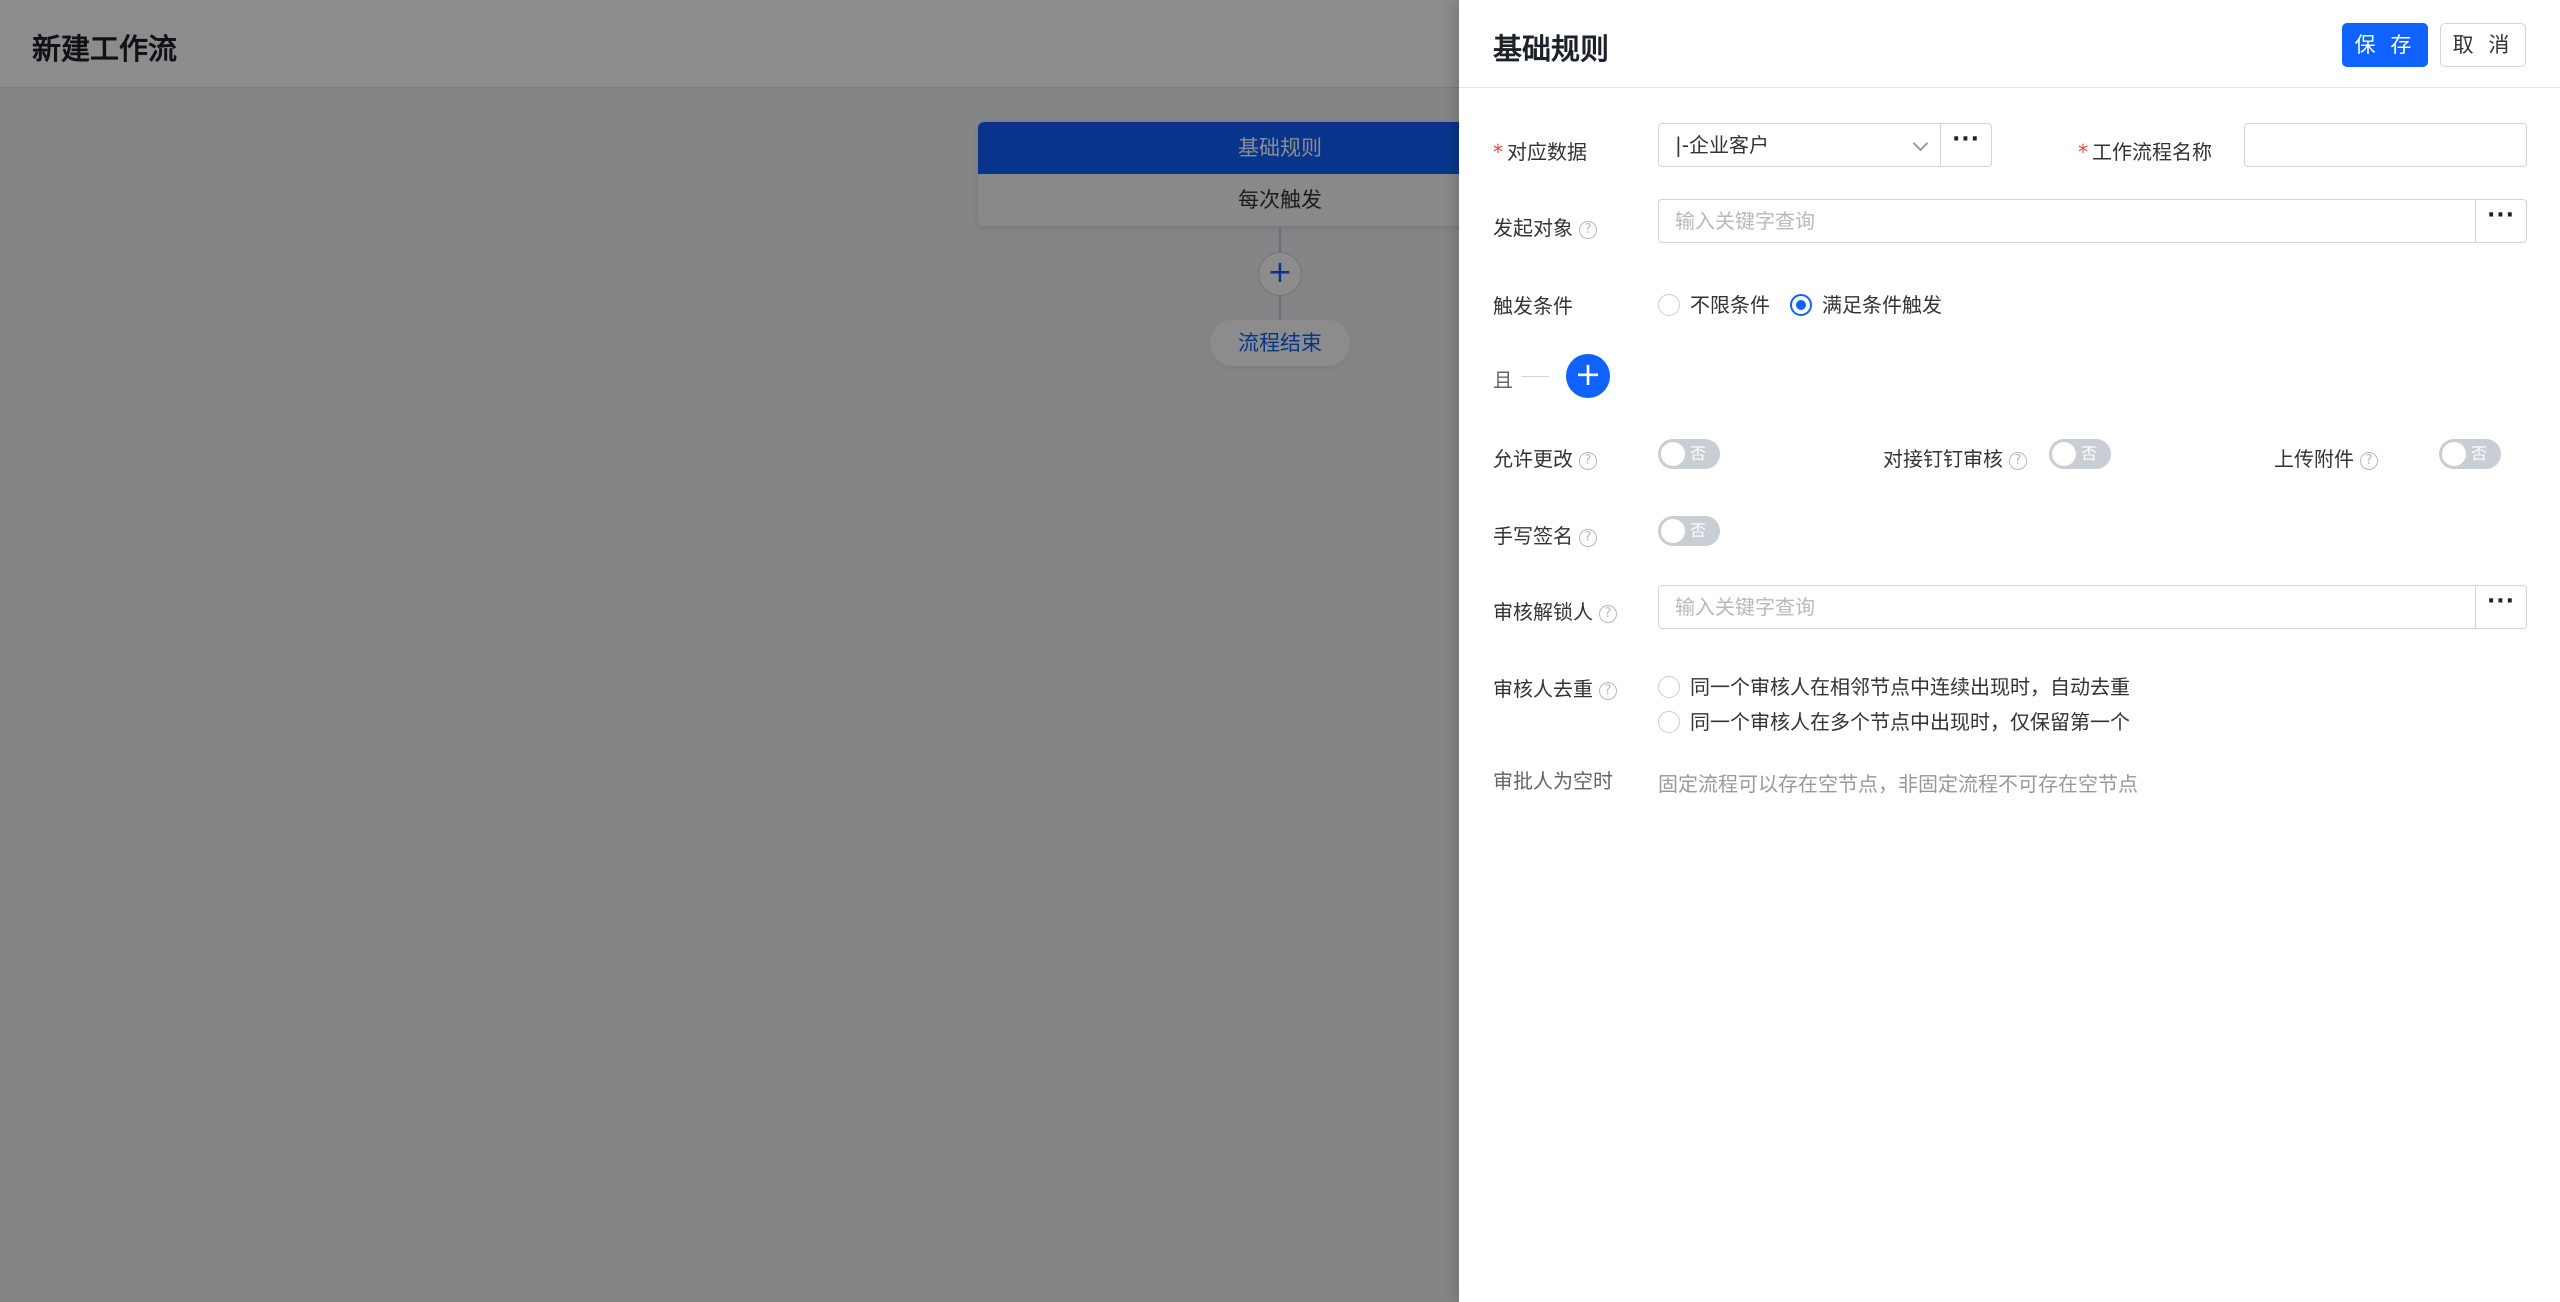 This screenshot has height=1302, width=2560. I want to click on trigger-label: 触发条件, so click(1533, 306).